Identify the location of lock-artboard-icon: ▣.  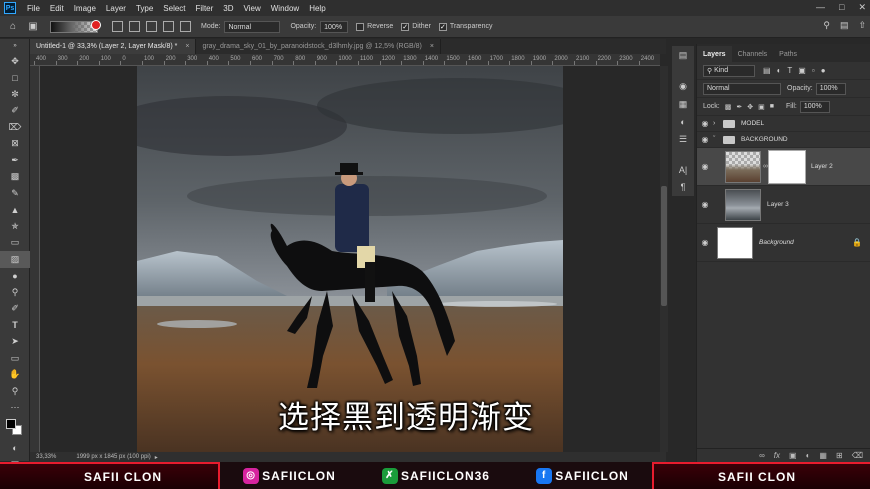
(761, 107).